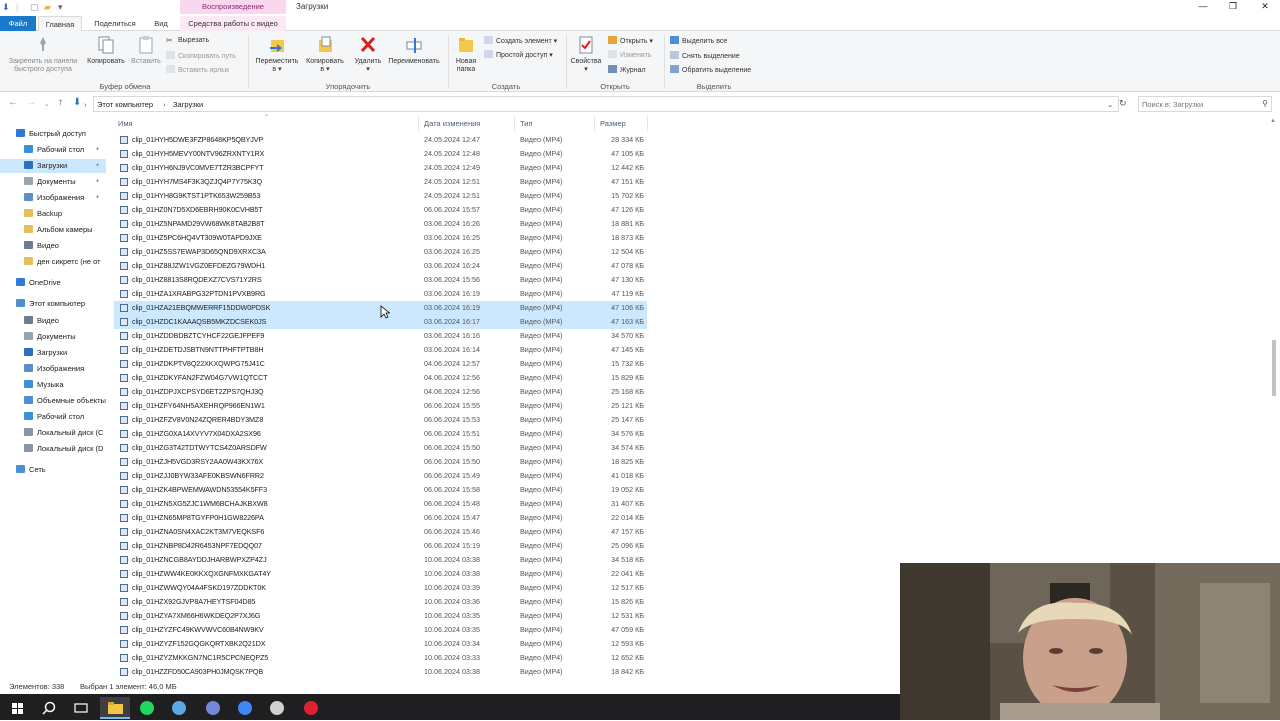 This screenshot has height=721, width=1280. Describe the element at coordinates (613, 123) in the screenshot. I see `column-header-size: Размер` at that location.